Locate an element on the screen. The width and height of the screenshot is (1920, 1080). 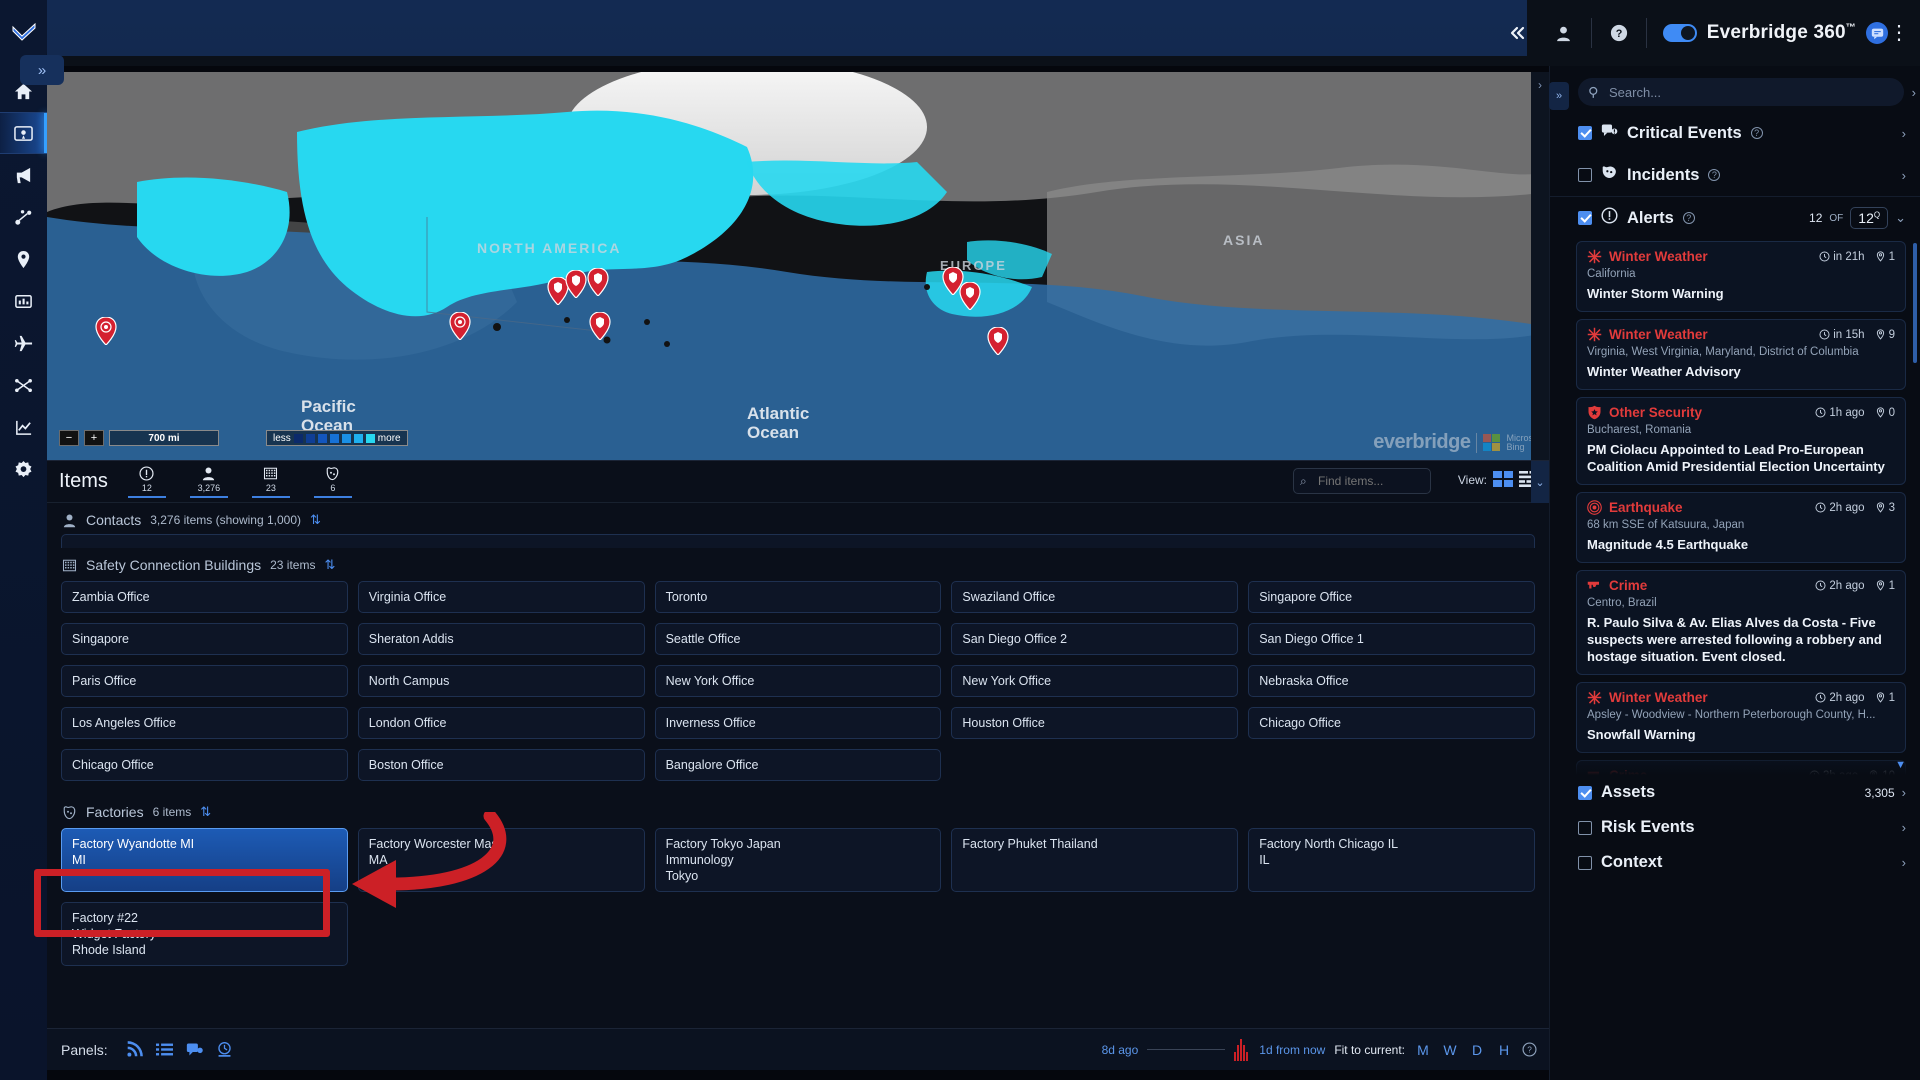
timeline-now-marker is located at coordinates (1242, 1049).